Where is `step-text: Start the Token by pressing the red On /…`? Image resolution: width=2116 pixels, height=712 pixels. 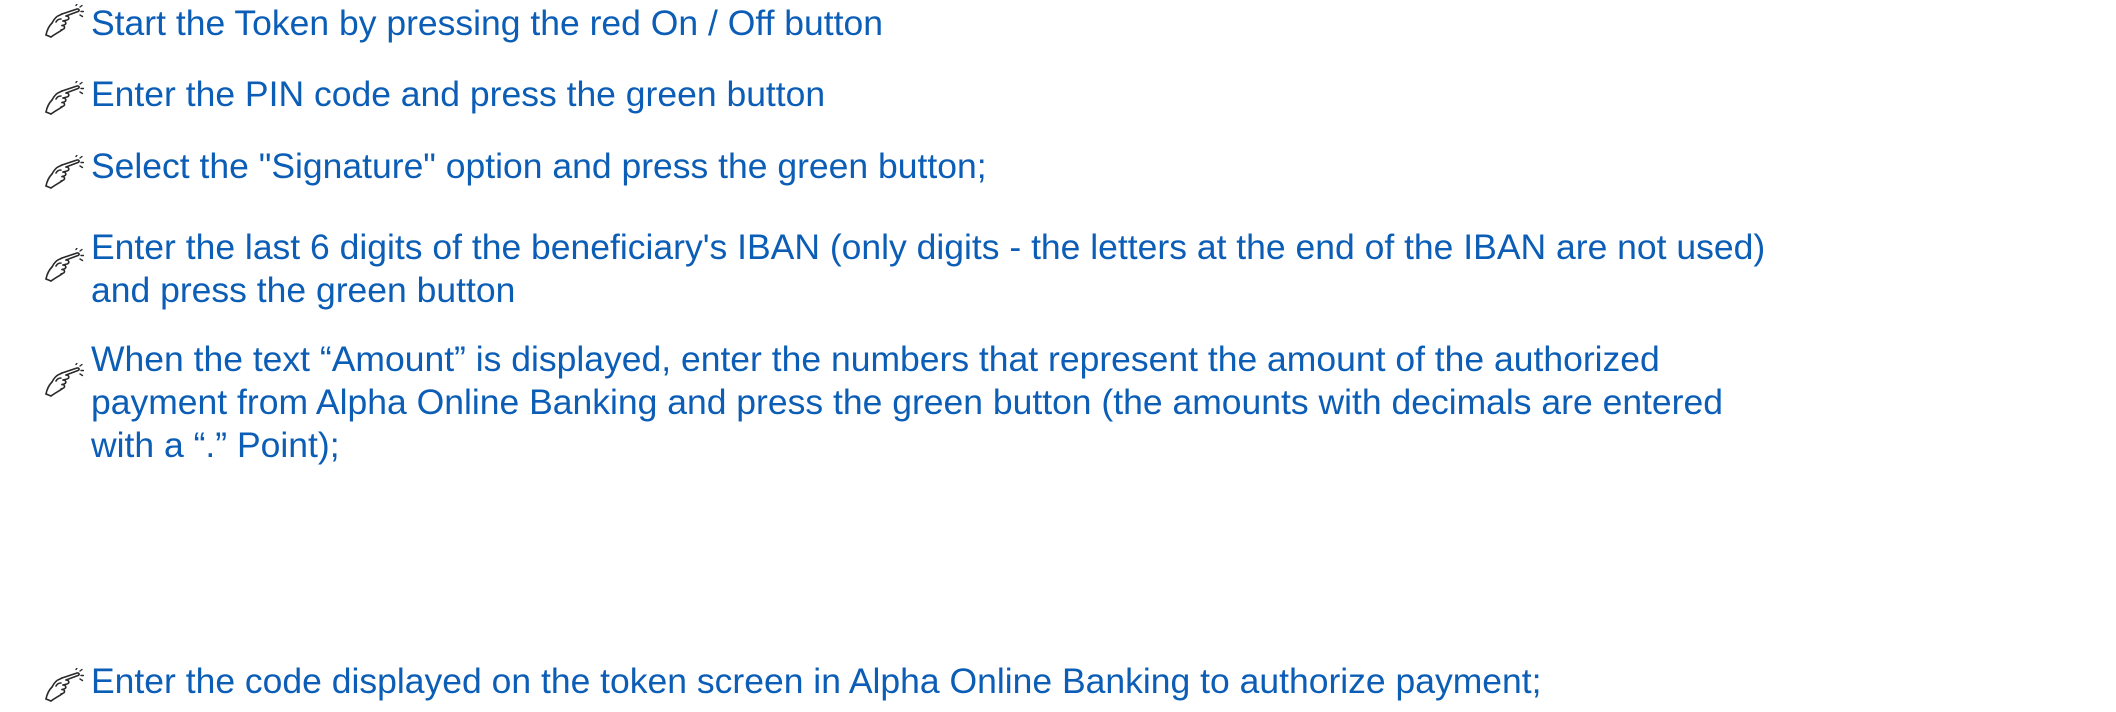
step-text: Start the Token by pressing the red On /… is located at coordinates (1103, 23).